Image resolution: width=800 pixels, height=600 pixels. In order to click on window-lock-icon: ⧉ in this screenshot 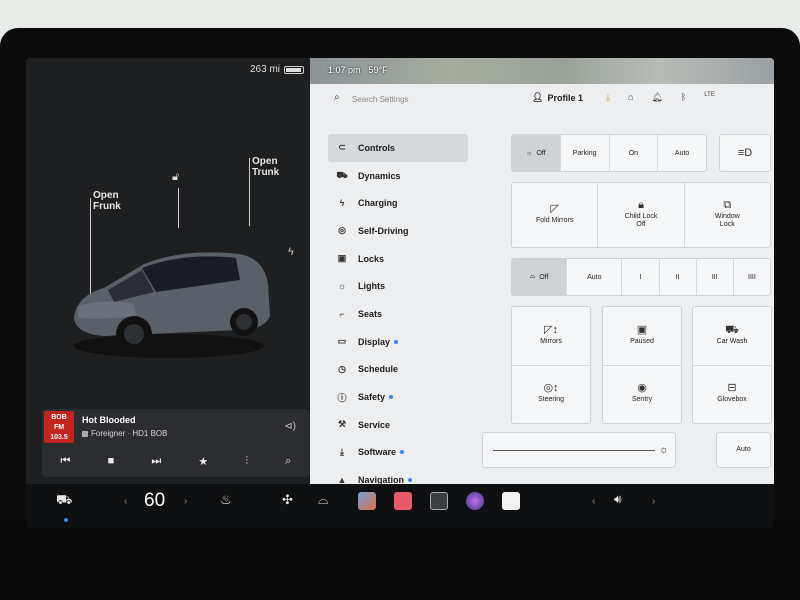, I will do `click(727, 205)`.